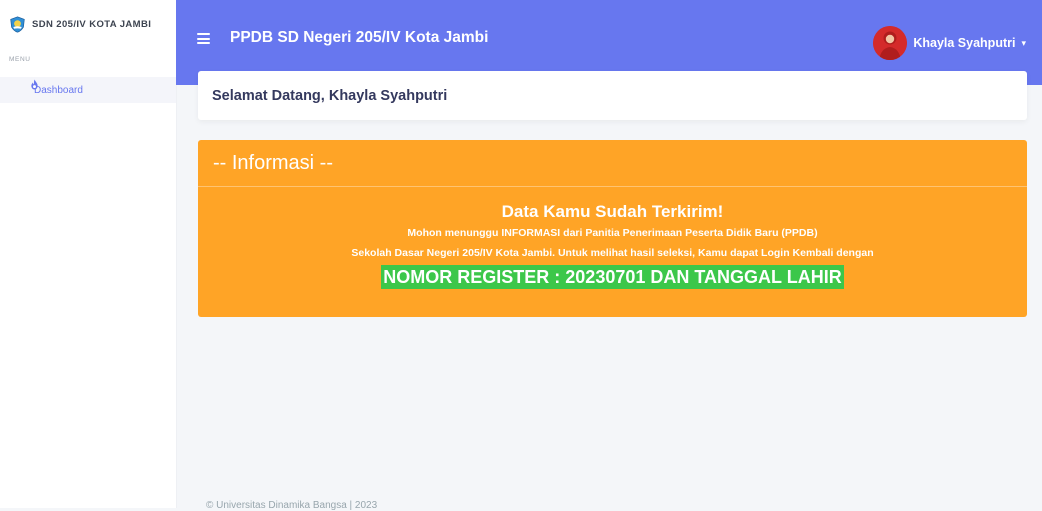 This screenshot has width=1042, height=511. Describe the element at coordinates (612, 163) in the screenshot. I see `info-card-header: -- Informasi --` at that location.